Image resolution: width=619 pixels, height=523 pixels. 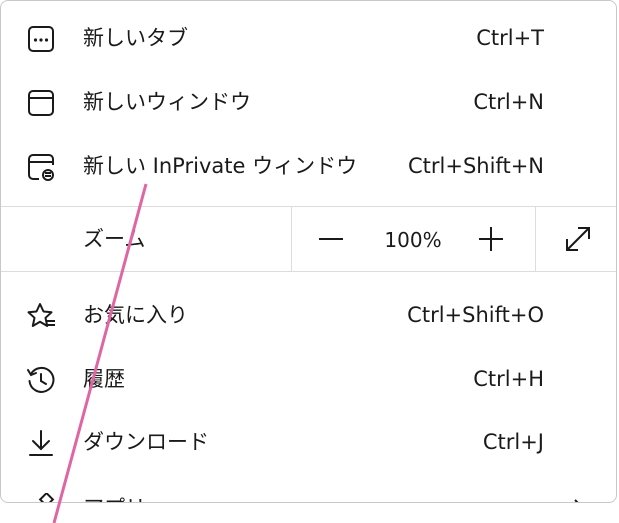 I want to click on zoom-in-button, so click(x=491, y=239).